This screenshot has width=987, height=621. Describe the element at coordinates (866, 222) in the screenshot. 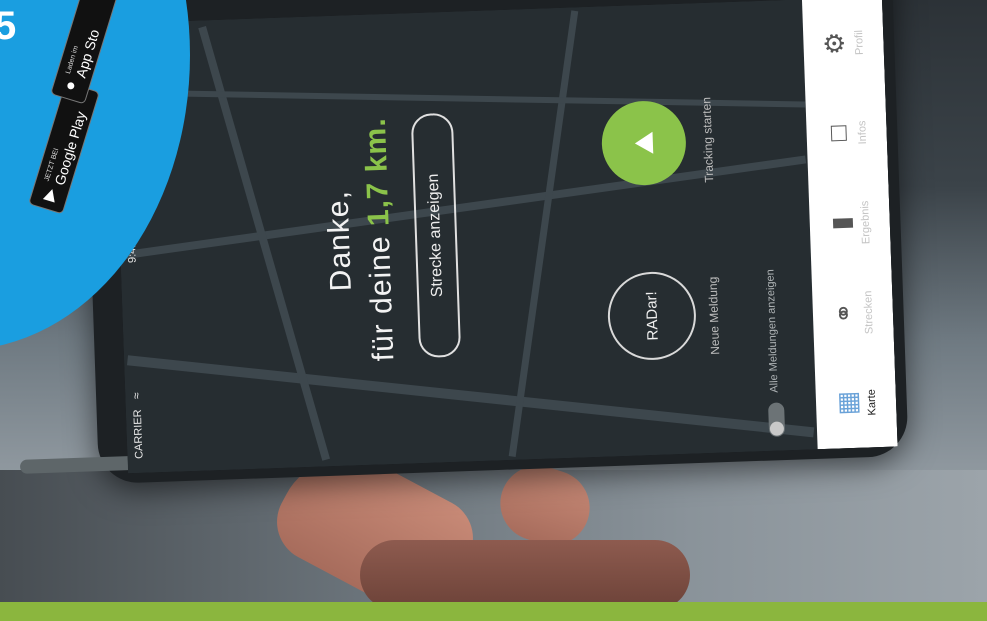

I see `tab-label: Ergebnis` at that location.